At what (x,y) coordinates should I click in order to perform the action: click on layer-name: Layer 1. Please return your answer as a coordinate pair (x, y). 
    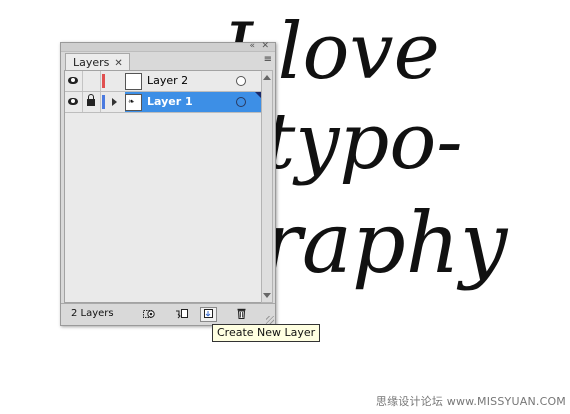
    Looking at the image, I should click on (170, 102).